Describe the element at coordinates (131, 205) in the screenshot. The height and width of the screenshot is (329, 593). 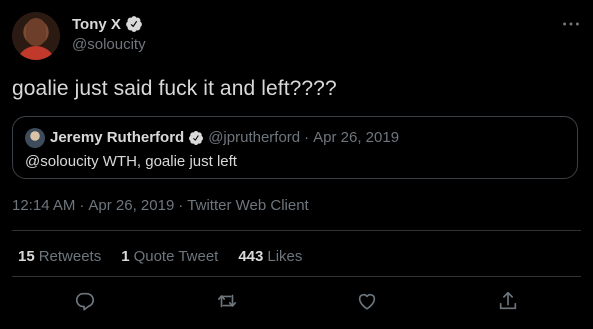
I see `tweet-date: Apr 26, 2019` at that location.